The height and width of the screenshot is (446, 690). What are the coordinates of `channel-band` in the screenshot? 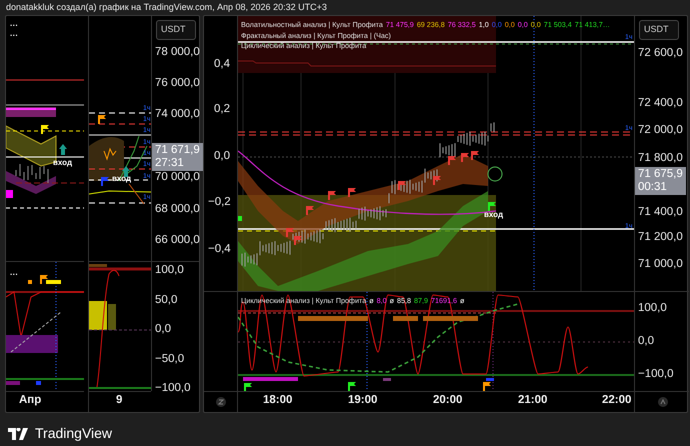 It's located at (31, 182).